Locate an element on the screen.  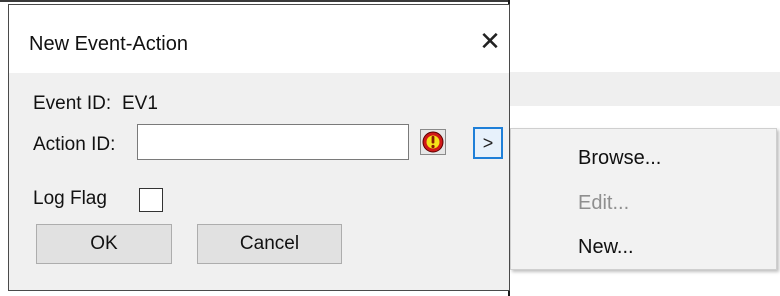
log-flag-checkbox is located at coordinates (151, 200).